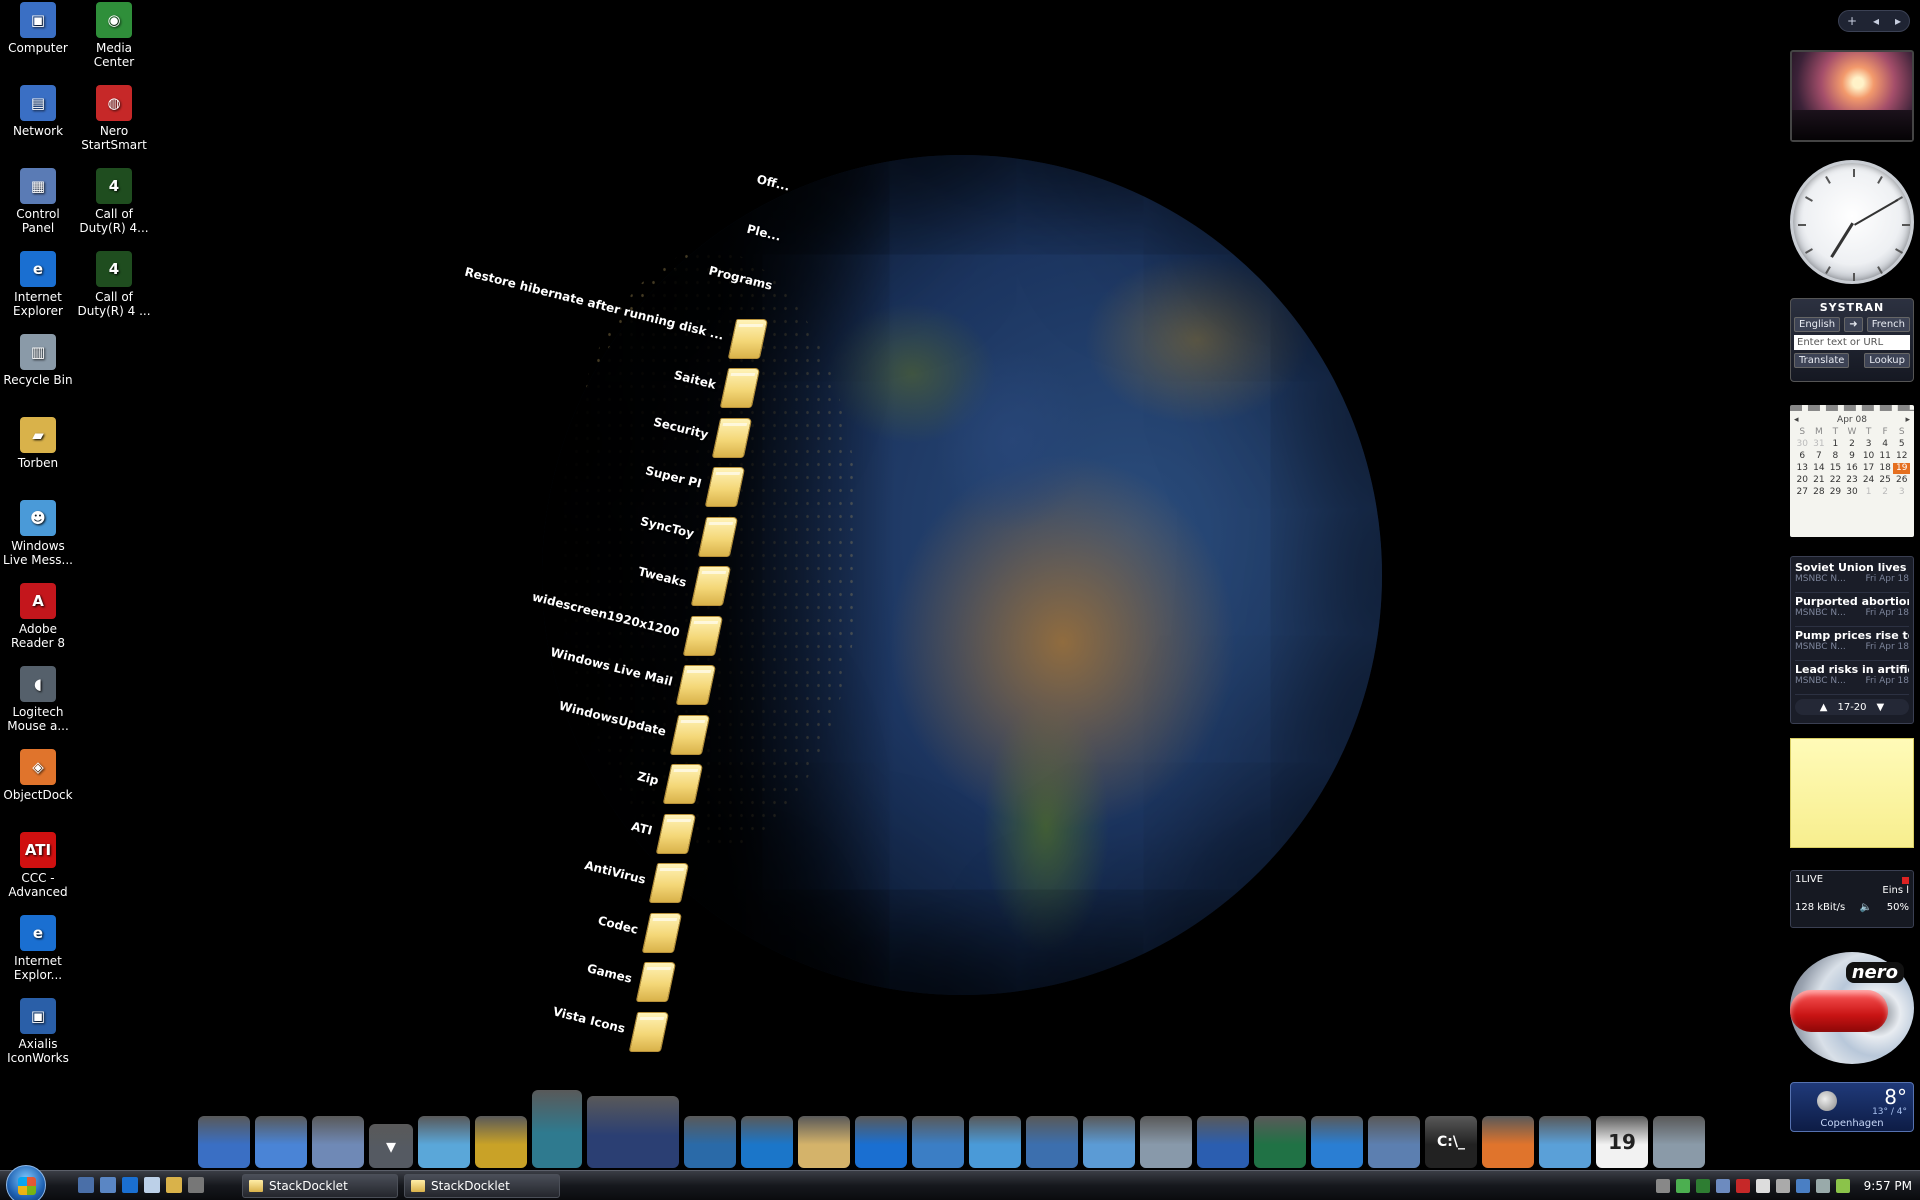 This screenshot has height=1200, width=1920. Describe the element at coordinates (1852, 21) in the screenshot. I see `add-gadget-button: +` at that location.